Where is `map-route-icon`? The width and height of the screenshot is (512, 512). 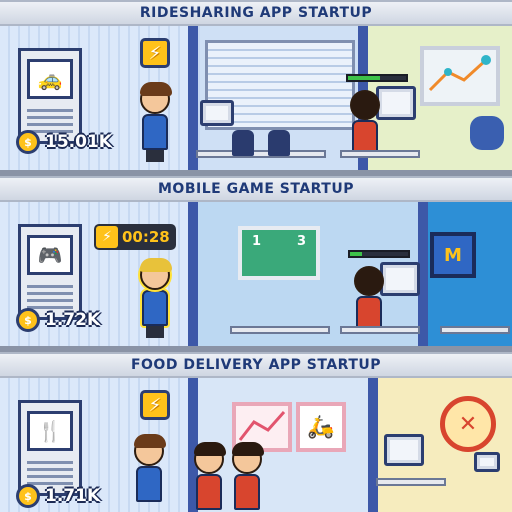
map-route-icon is located at coordinates (460, 76).